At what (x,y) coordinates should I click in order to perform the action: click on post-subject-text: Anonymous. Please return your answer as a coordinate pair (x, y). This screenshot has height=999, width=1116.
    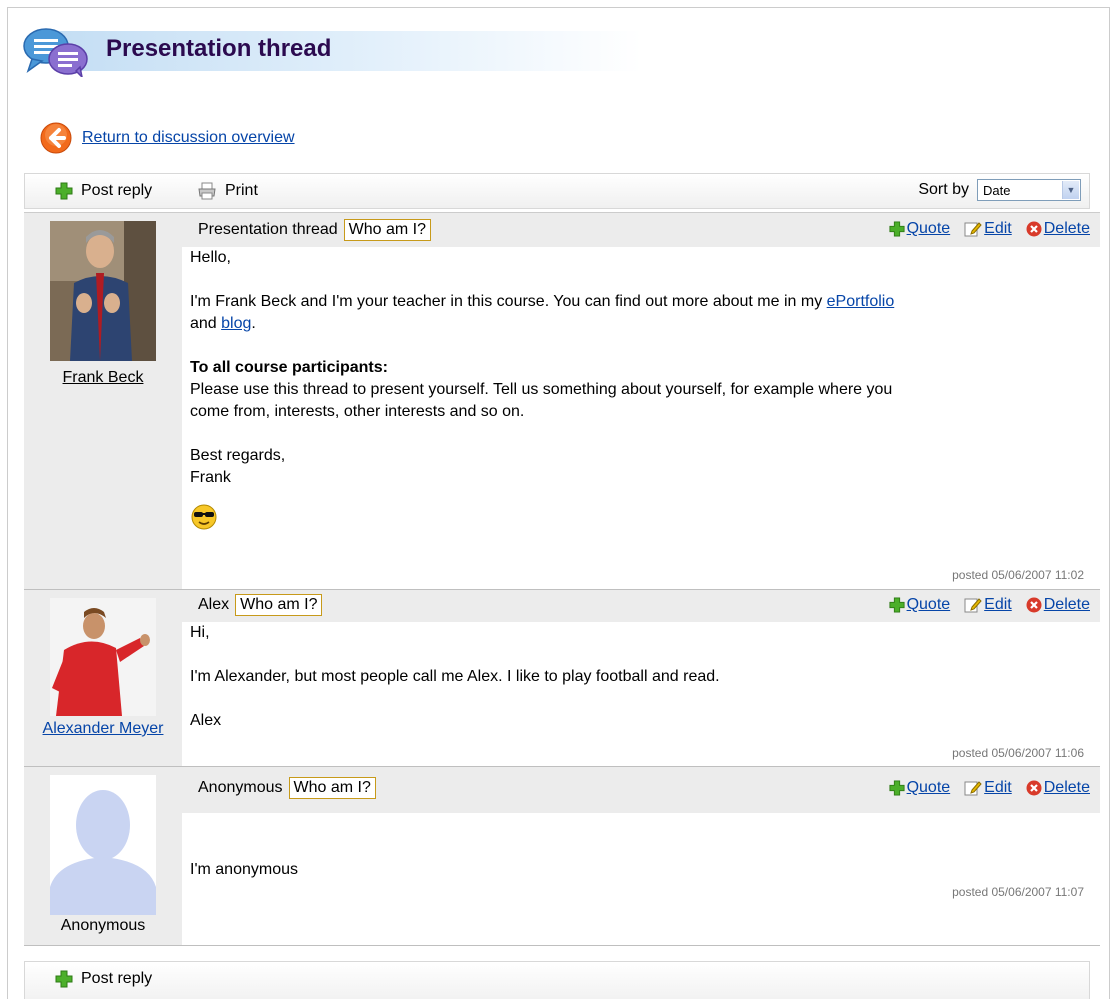
    Looking at the image, I should click on (240, 787).